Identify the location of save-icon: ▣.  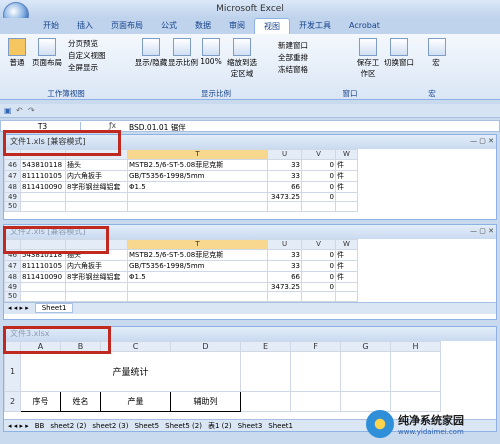
(8, 110).